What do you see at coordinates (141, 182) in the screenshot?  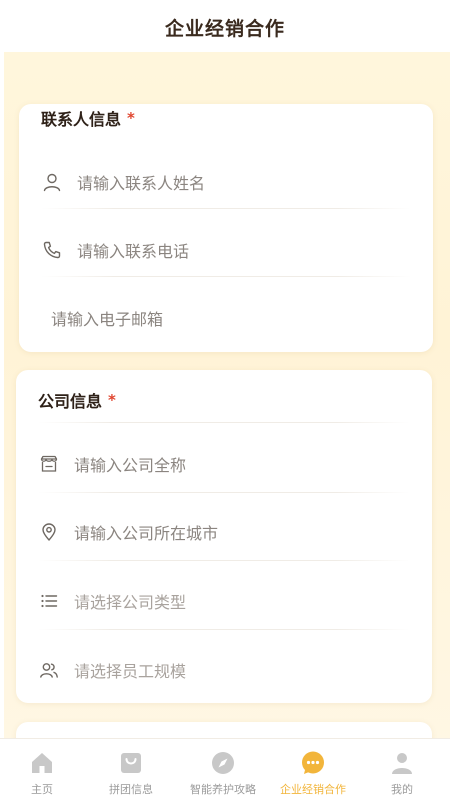 I see `contact-name-input: 请输入联系人姓名` at bounding box center [141, 182].